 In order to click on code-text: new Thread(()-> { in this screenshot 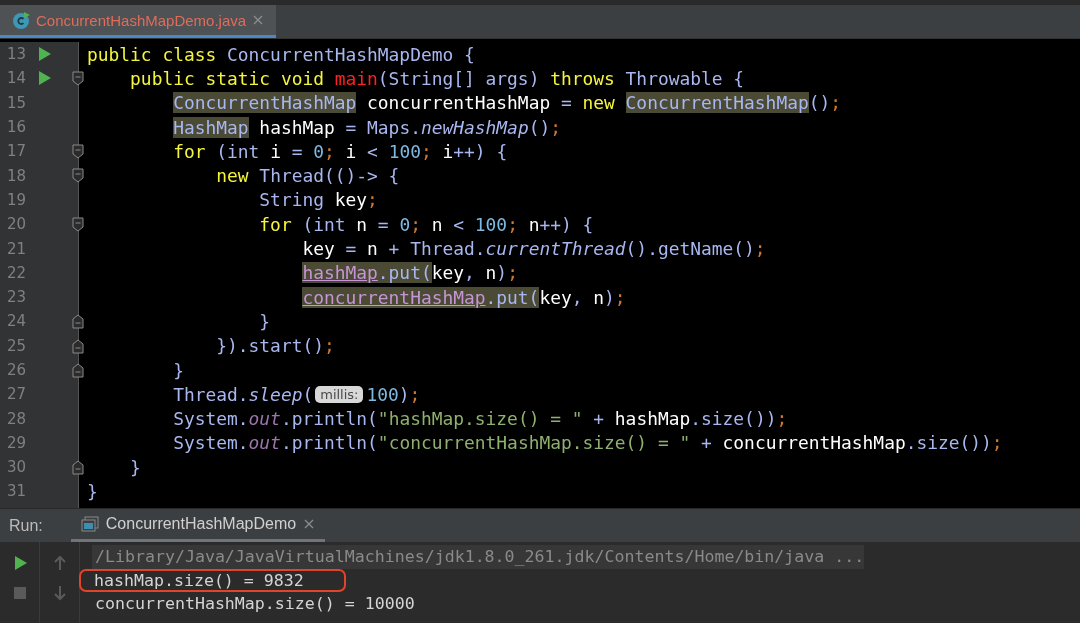, I will do `click(307, 176)`.